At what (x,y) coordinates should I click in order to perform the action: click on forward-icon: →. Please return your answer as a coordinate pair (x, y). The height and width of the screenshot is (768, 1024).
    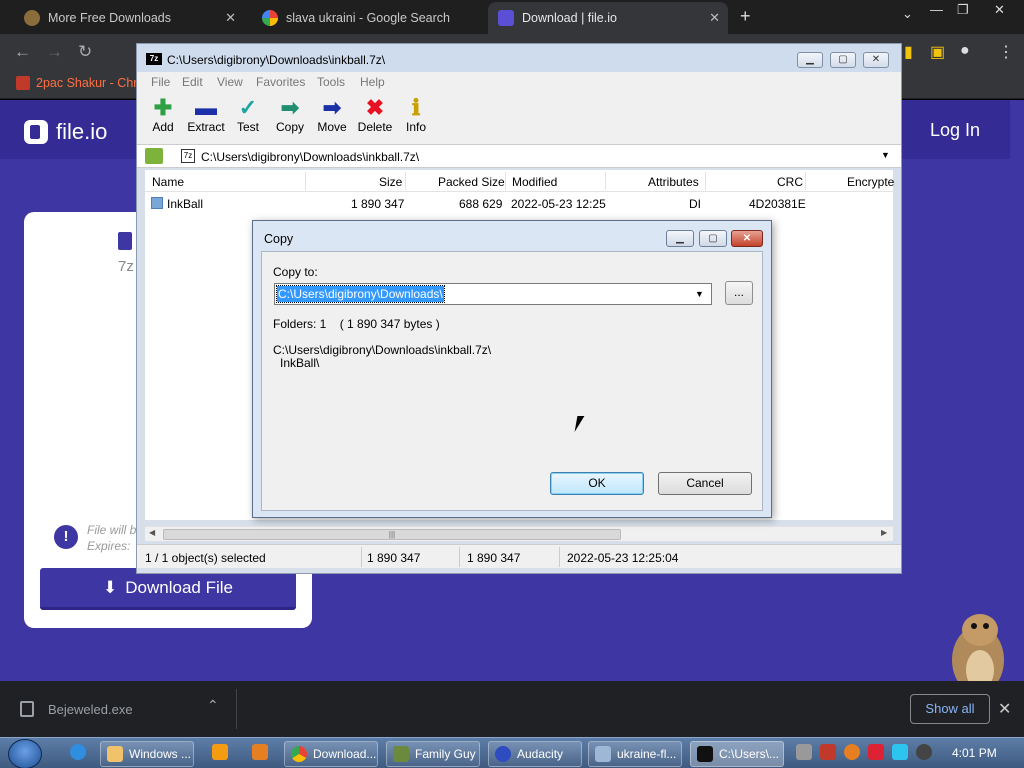
    Looking at the image, I should click on (54, 52).